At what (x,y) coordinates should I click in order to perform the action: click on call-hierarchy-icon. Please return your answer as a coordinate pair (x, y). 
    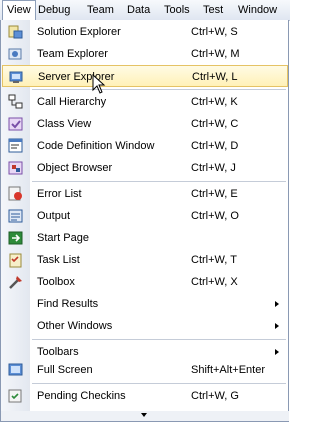
    Looking at the image, I should click on (15, 101).